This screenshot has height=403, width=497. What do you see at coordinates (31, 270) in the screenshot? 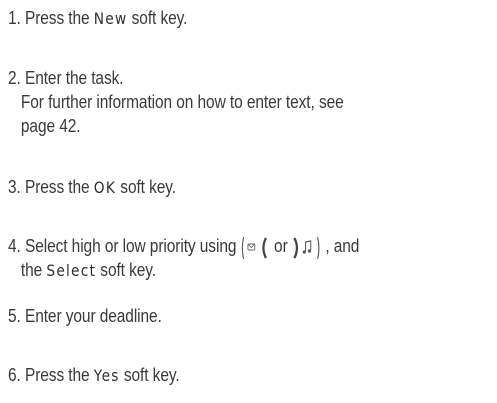
I see `step-text: the` at bounding box center [31, 270].